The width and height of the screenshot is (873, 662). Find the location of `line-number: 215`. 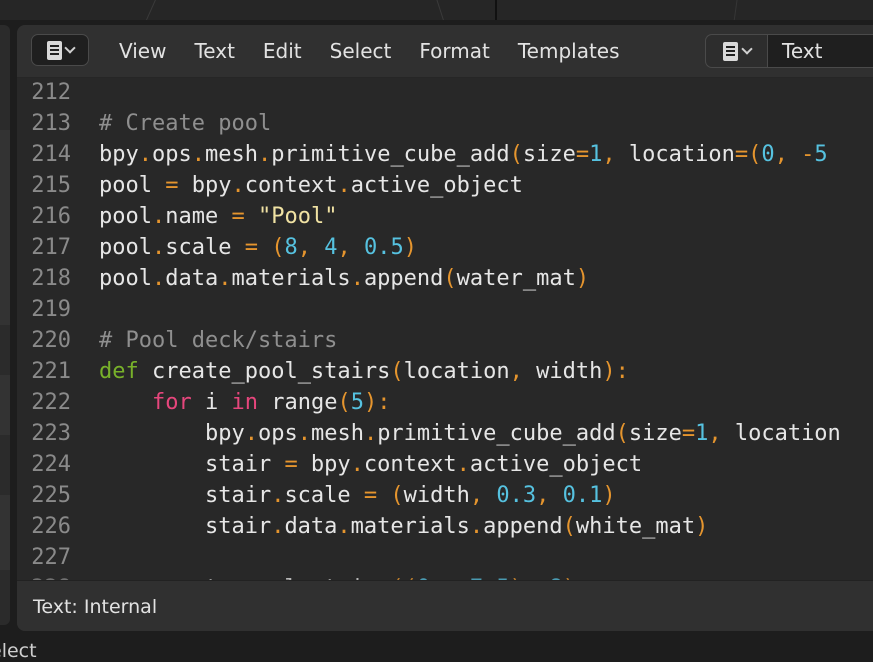

line-number: 215 is located at coordinates (51, 185).